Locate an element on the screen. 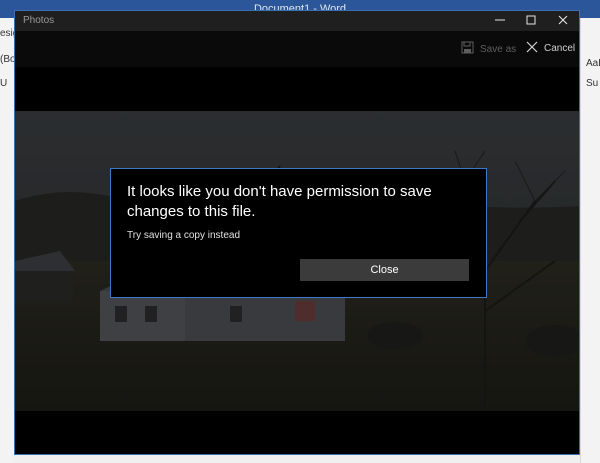 The width and height of the screenshot is (600, 463). photos-window-title: Photos is located at coordinates (39, 20).